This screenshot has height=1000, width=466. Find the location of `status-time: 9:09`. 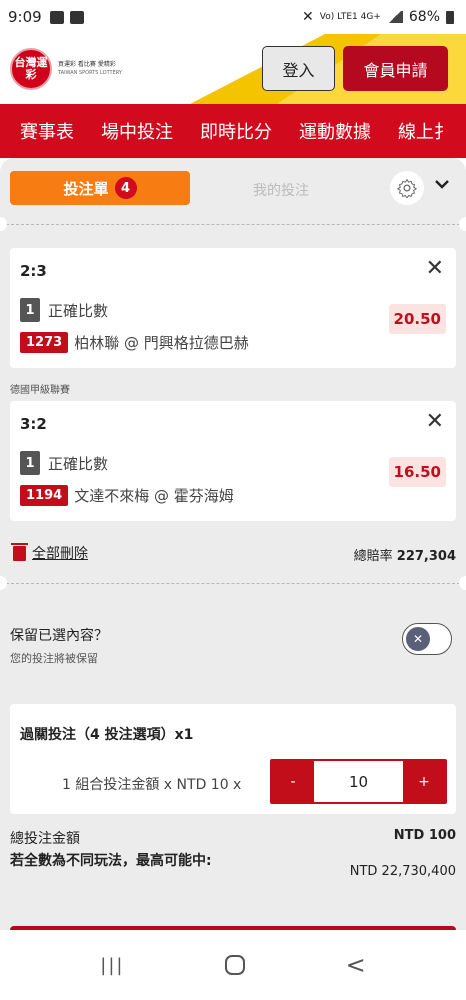

status-time: 9:09 is located at coordinates (25, 17).